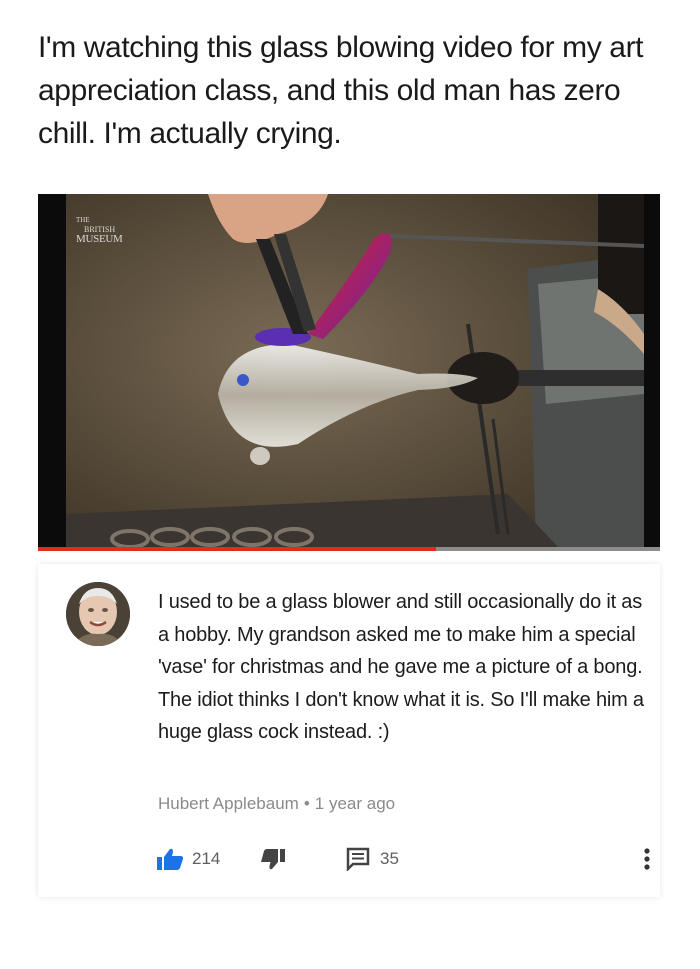 This screenshot has height=969, width=700. What do you see at coordinates (372, 859) in the screenshot?
I see `reply-button: 35` at bounding box center [372, 859].